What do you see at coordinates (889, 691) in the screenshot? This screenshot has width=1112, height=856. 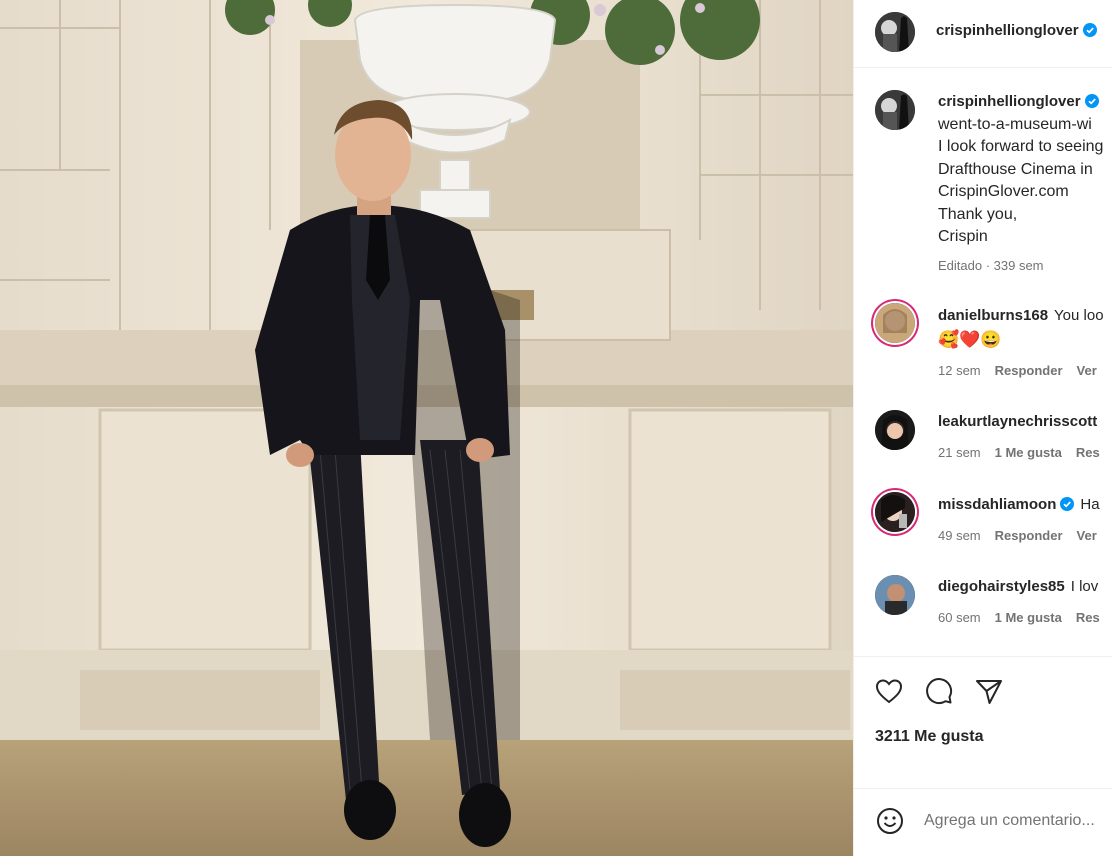 I see `heart-icon` at bounding box center [889, 691].